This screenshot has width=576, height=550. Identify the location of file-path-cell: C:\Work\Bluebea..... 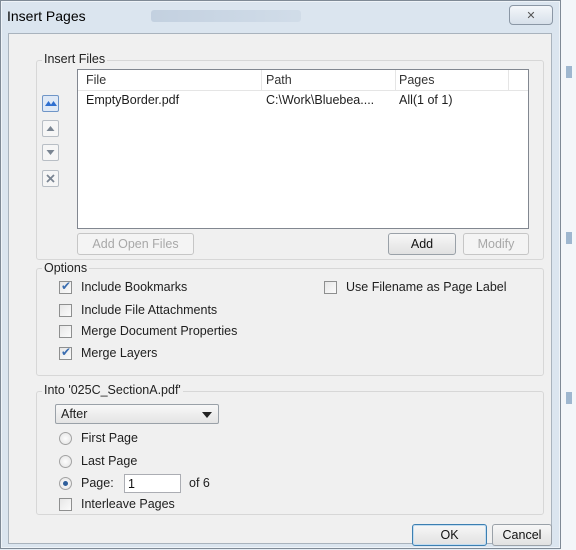
(320, 100).